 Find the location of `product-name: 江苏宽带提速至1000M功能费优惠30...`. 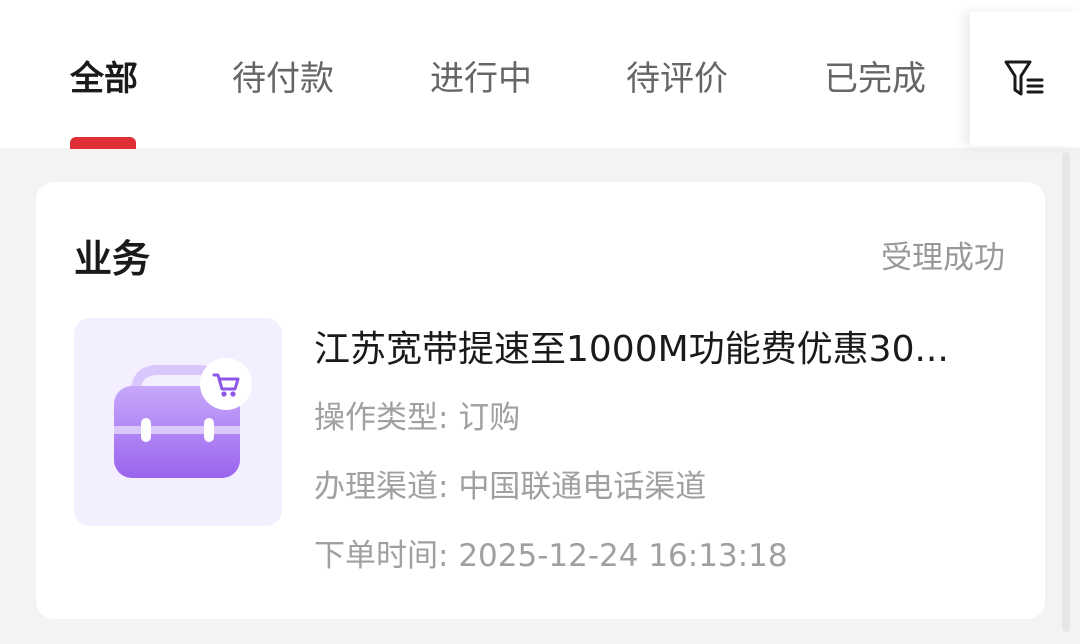

product-name: 江苏宽带提速至1000M功能费优惠30... is located at coordinates (631, 349).